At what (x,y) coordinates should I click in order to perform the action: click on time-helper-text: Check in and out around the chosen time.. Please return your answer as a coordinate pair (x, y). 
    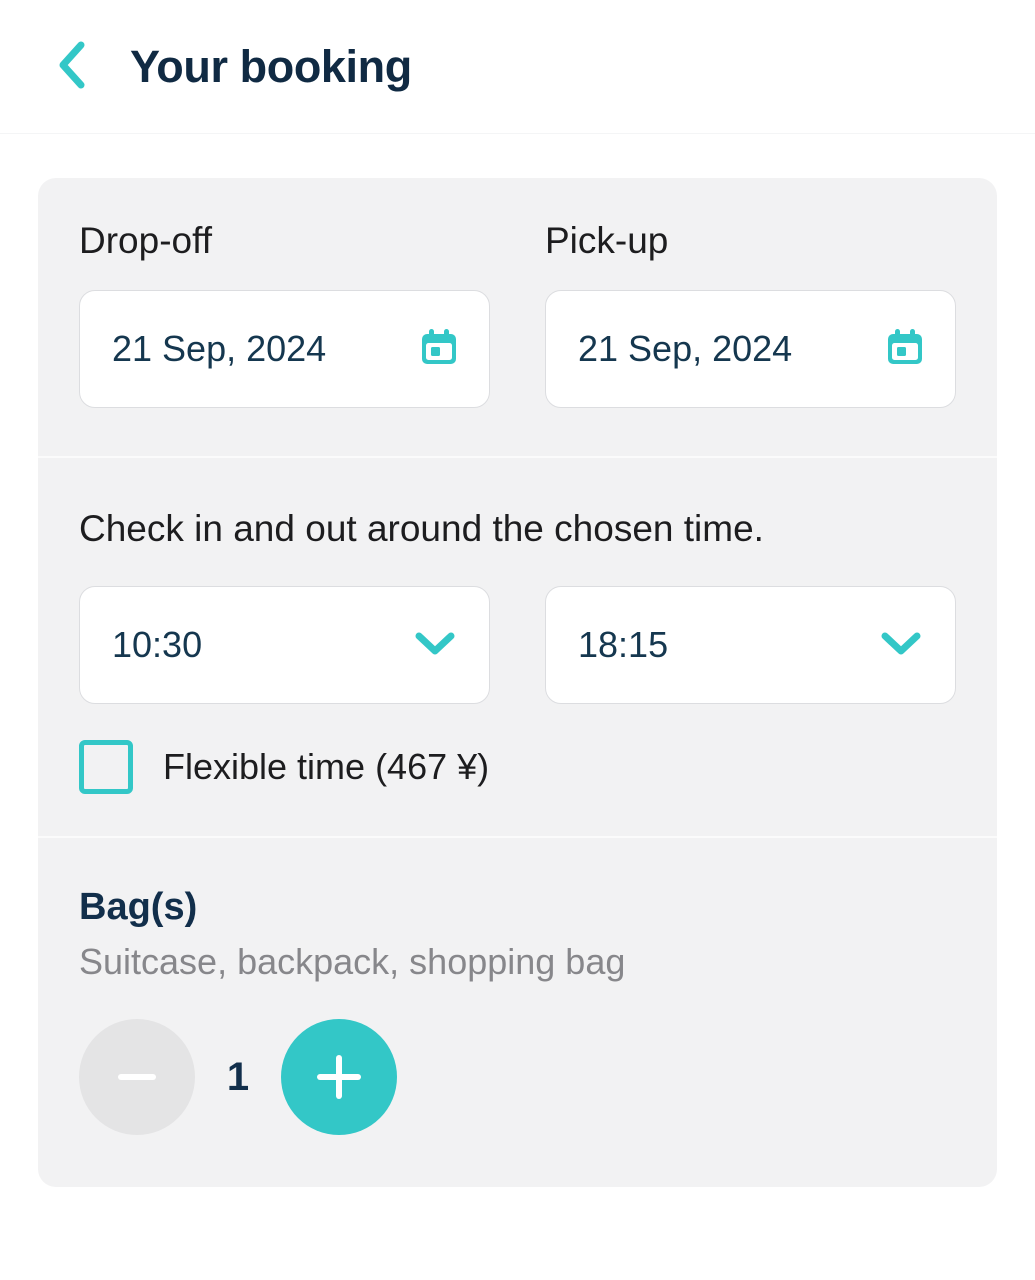
    Looking at the image, I should click on (421, 528).